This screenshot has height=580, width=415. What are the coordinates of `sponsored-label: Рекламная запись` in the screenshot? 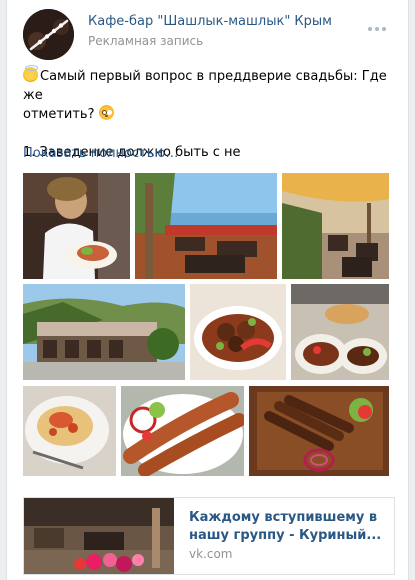 It's located at (146, 41).